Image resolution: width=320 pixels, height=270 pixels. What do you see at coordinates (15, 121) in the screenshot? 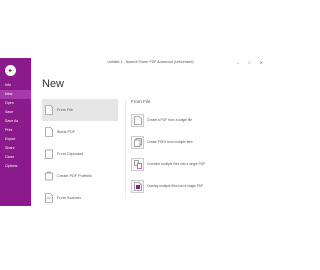
I see `sidebar-item-save-as: Save As` at bounding box center [15, 121].